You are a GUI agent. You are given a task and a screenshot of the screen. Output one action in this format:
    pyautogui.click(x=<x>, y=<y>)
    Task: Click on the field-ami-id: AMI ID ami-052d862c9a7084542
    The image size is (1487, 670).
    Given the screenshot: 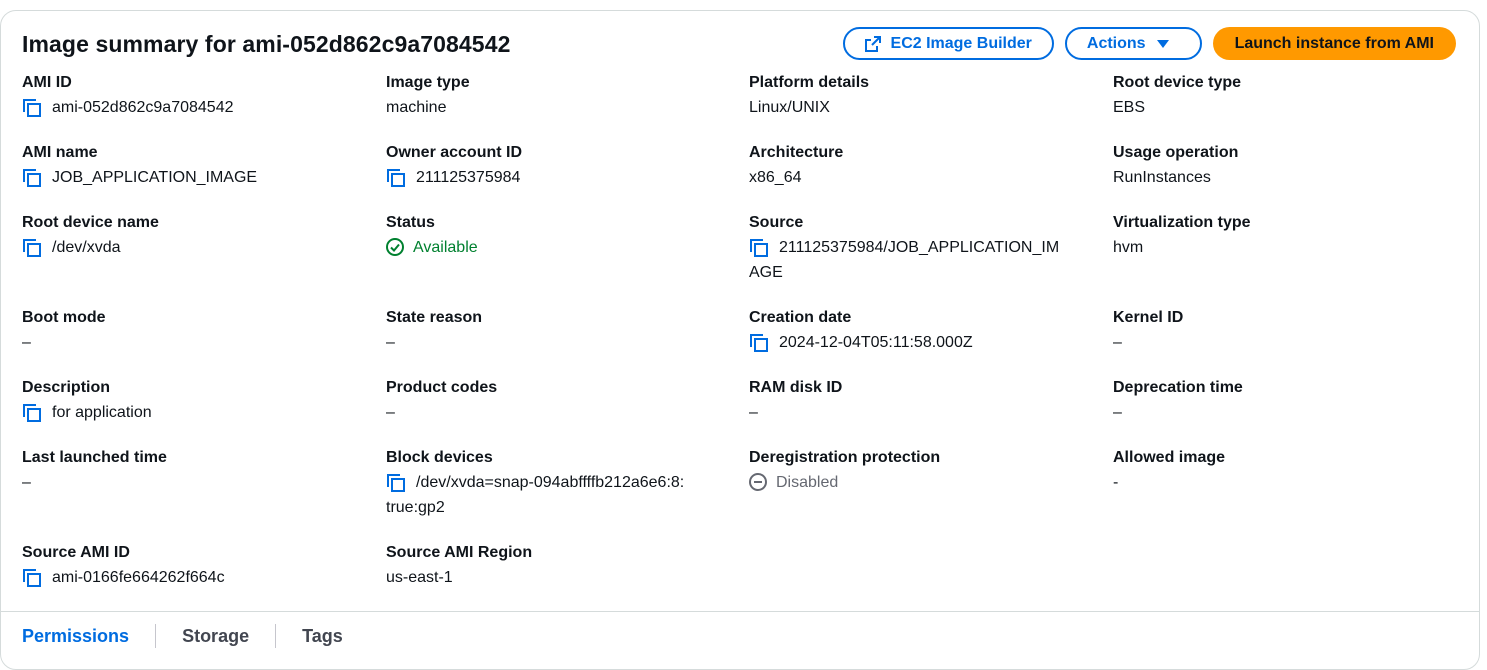 What is the action you would take?
    pyautogui.click(x=197, y=96)
    